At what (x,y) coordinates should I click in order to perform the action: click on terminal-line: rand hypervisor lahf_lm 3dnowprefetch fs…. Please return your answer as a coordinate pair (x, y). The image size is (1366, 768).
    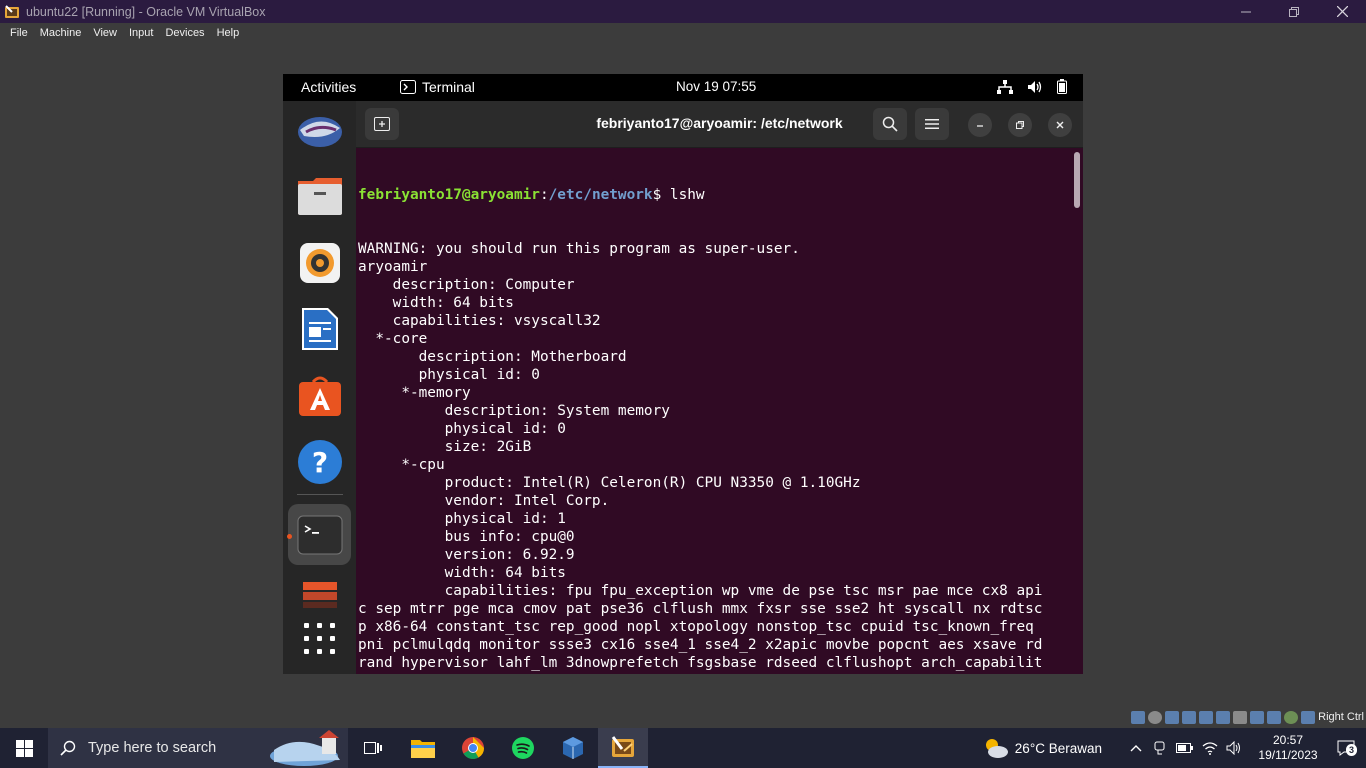
    Looking at the image, I should click on (700, 663).